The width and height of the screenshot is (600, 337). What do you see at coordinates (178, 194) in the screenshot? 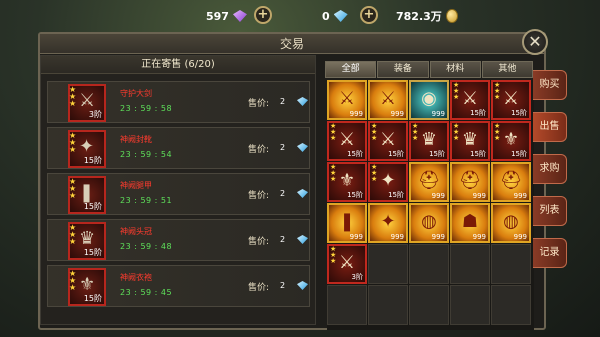
I see `consignment-row: ★ ★ ★ ❚ 15阶 神阙腿甲 23 : 59 : 51 售价: 2` at bounding box center [178, 194].